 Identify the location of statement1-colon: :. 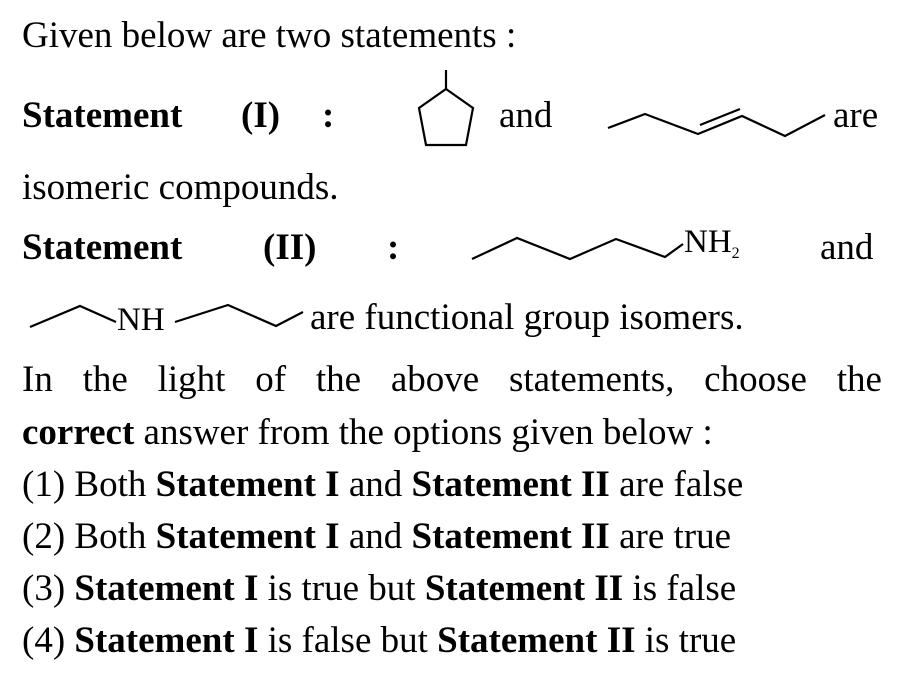
(328, 115).